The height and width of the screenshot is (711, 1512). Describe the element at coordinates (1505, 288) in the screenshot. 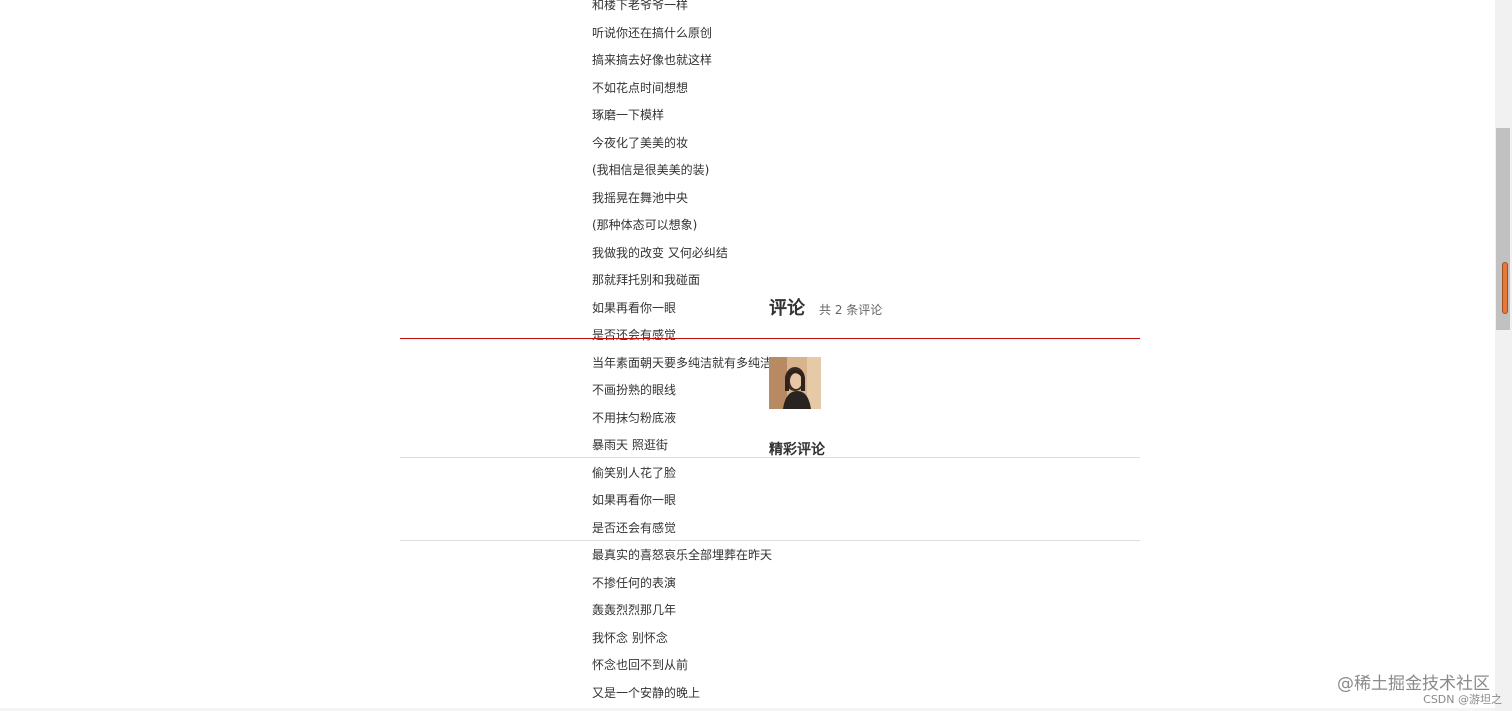

I see `scroll-position-marker` at that location.